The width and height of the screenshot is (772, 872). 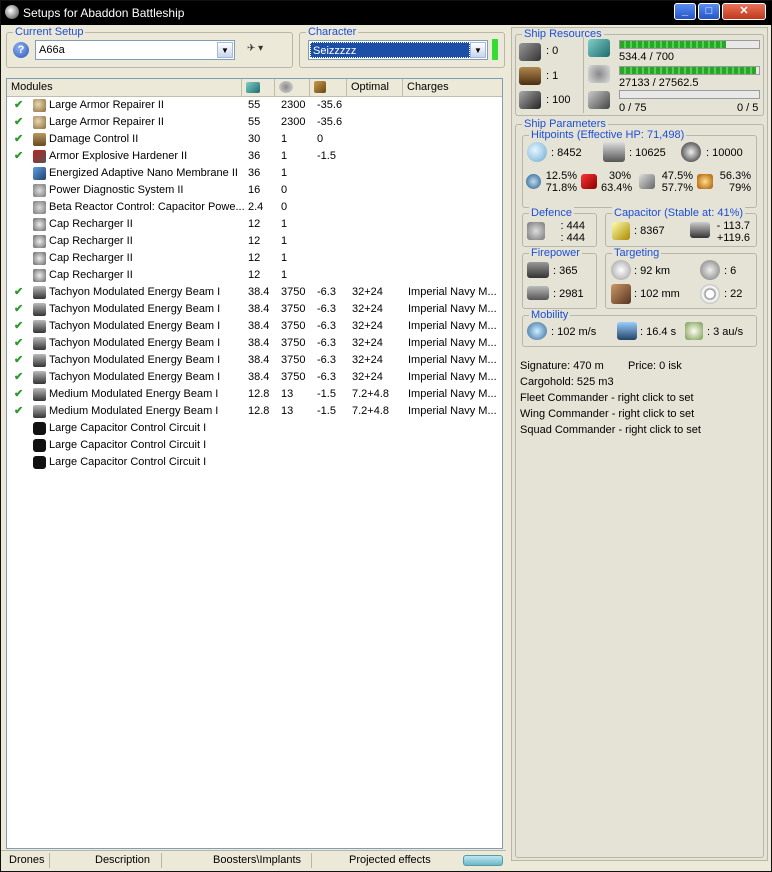 What do you see at coordinates (730, 271) in the screenshot?
I see `max-targets-value: : 6` at bounding box center [730, 271].